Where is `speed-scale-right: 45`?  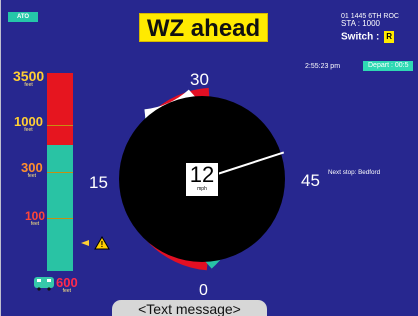
speed-scale-right: 45 is located at coordinates (310, 180).